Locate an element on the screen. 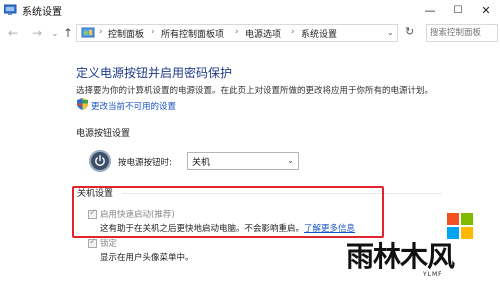 The height and width of the screenshot is (284, 500). refresh-icon: ↻ is located at coordinates (409, 31).